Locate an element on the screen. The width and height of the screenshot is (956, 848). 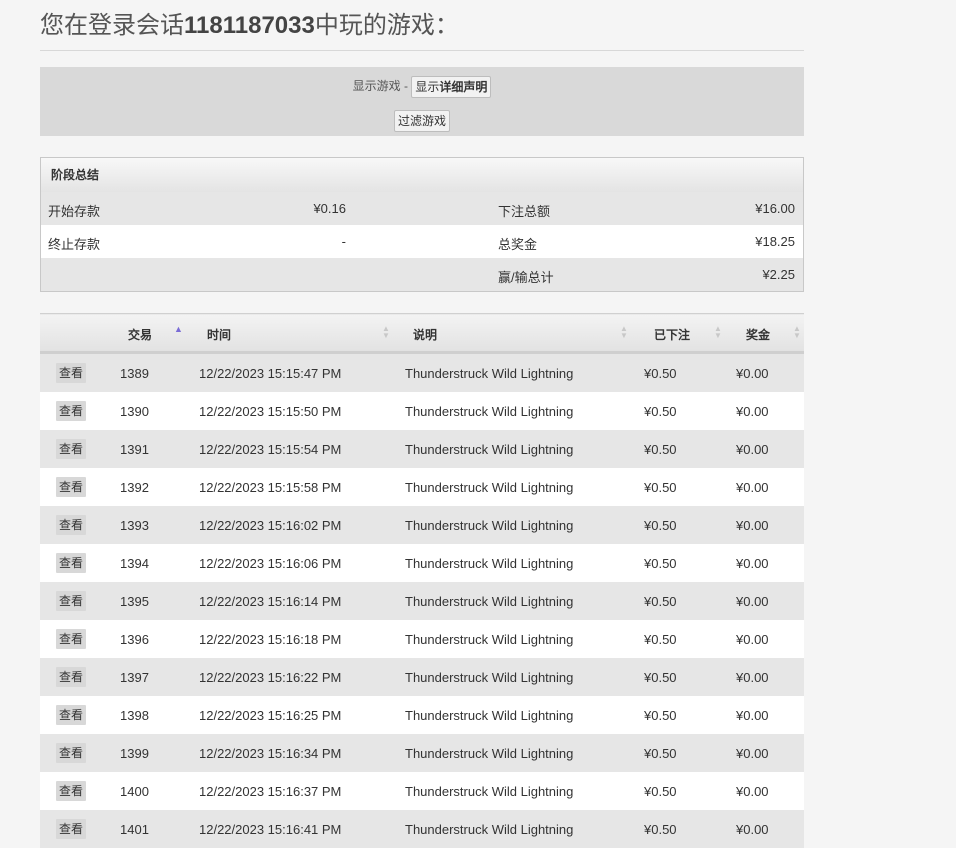
summary-row-net: 赢/输总计 ¥2.25 is located at coordinates (422, 274).